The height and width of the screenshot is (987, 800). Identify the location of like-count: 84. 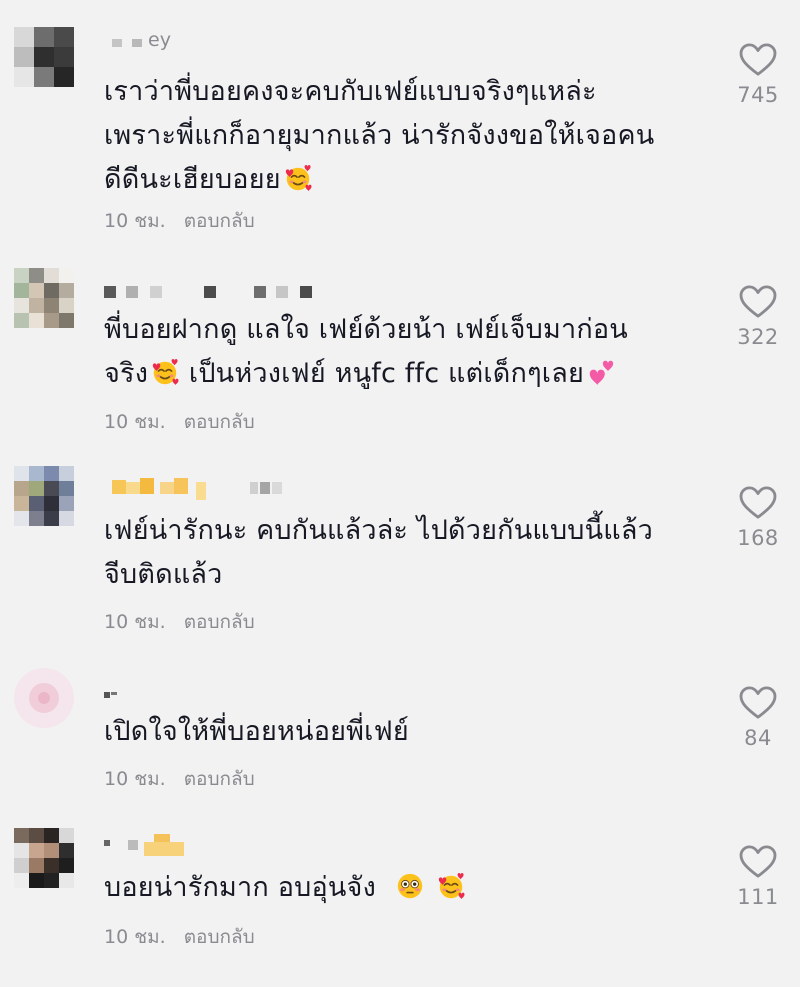
(758, 738).